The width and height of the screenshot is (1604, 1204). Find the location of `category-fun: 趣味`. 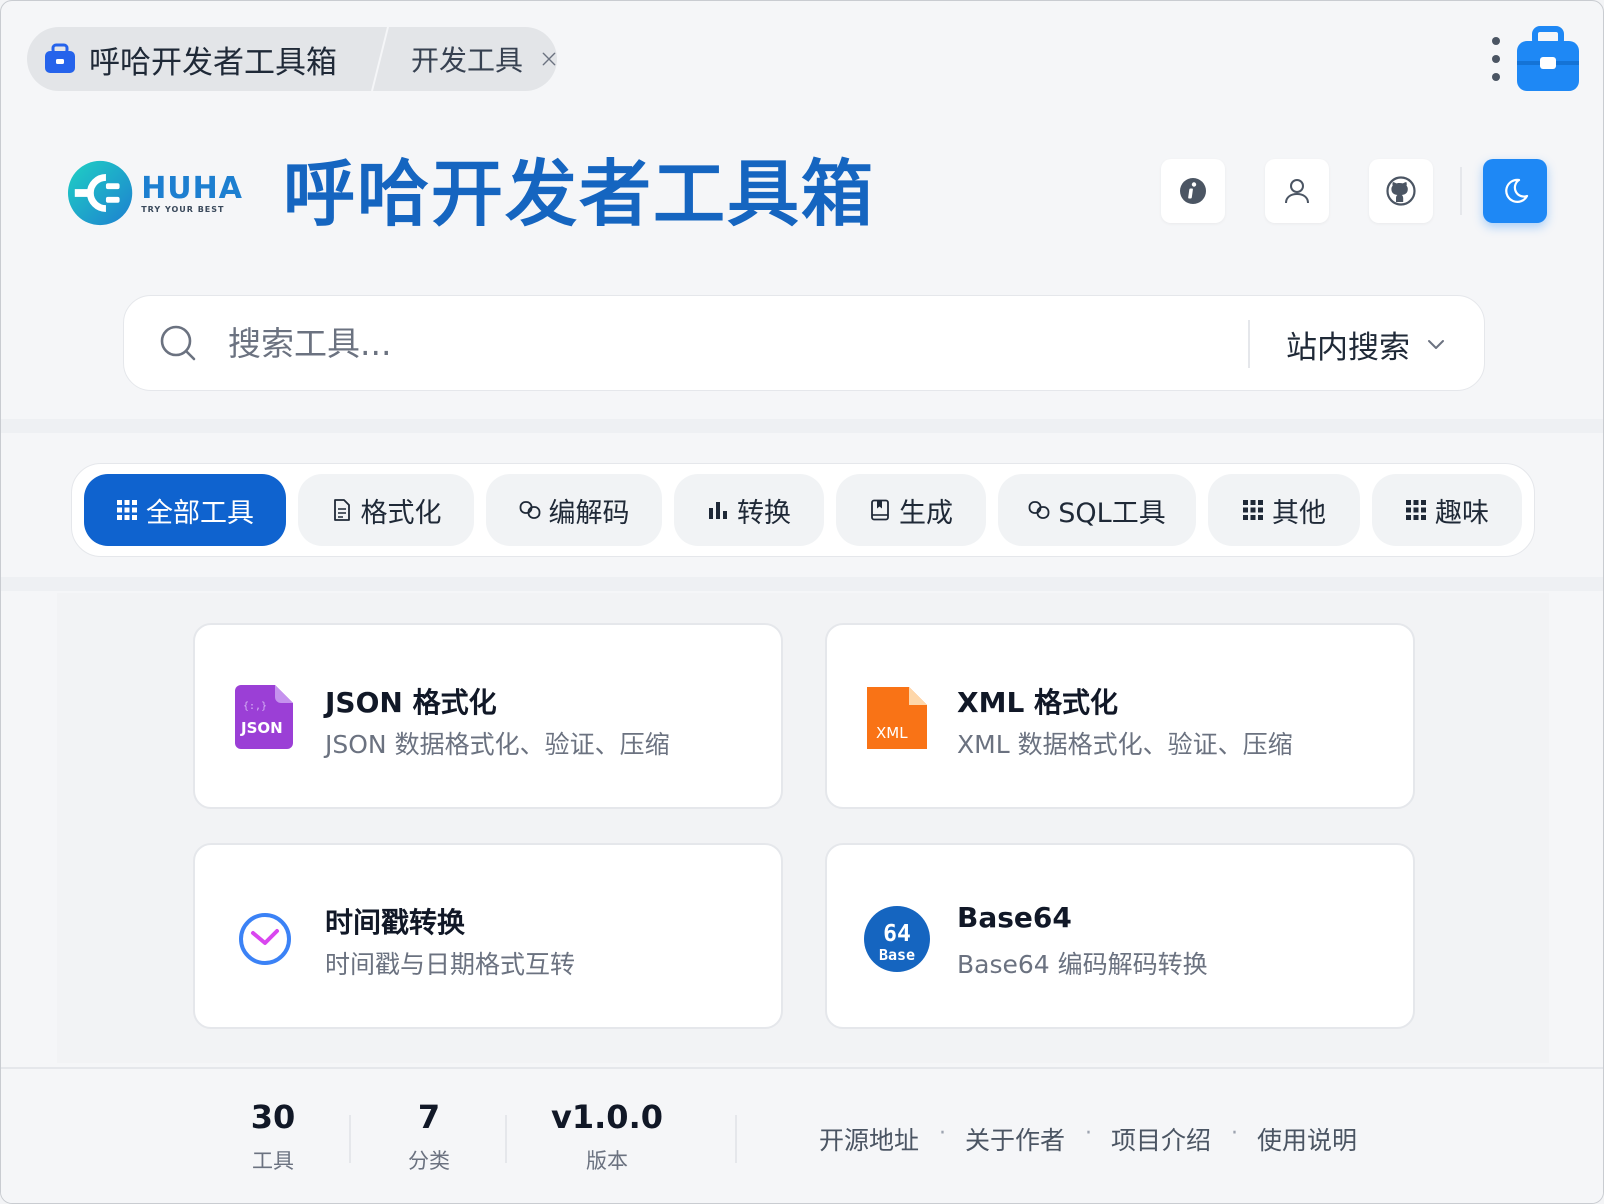

category-fun: 趣味 is located at coordinates (1447, 510).